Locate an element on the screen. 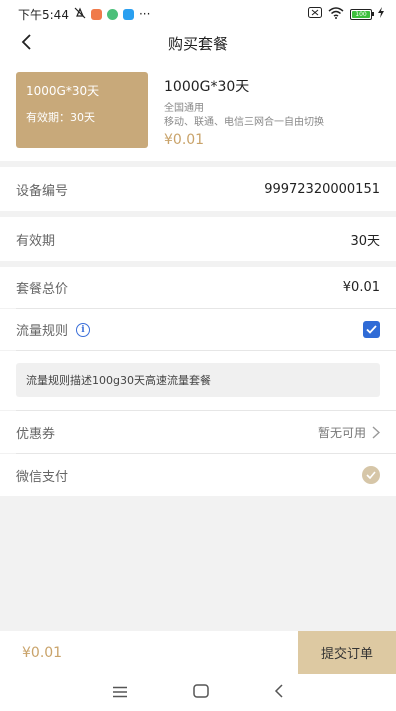  wifi-icon is located at coordinates (336, 14).